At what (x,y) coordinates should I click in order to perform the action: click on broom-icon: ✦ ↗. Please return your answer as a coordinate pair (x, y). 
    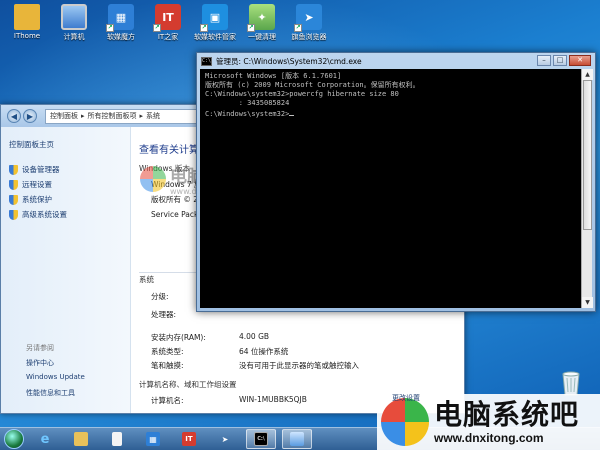
    Looking at the image, I should click on (261, 18).